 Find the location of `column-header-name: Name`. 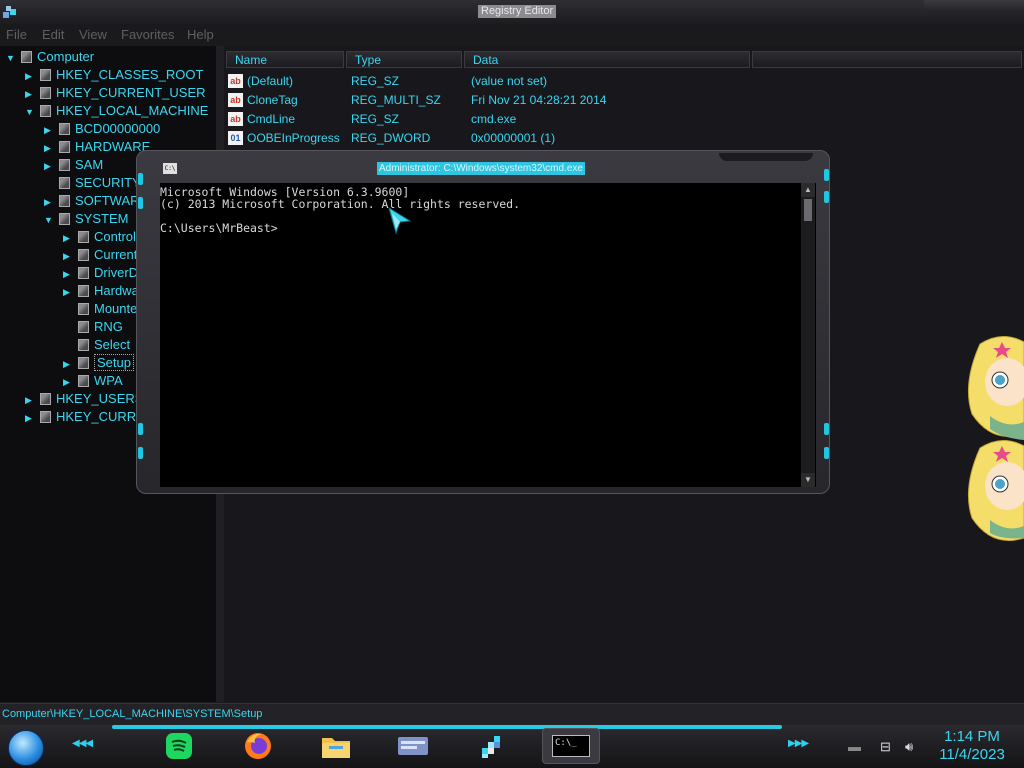

column-header-name: Name is located at coordinates (285, 59).